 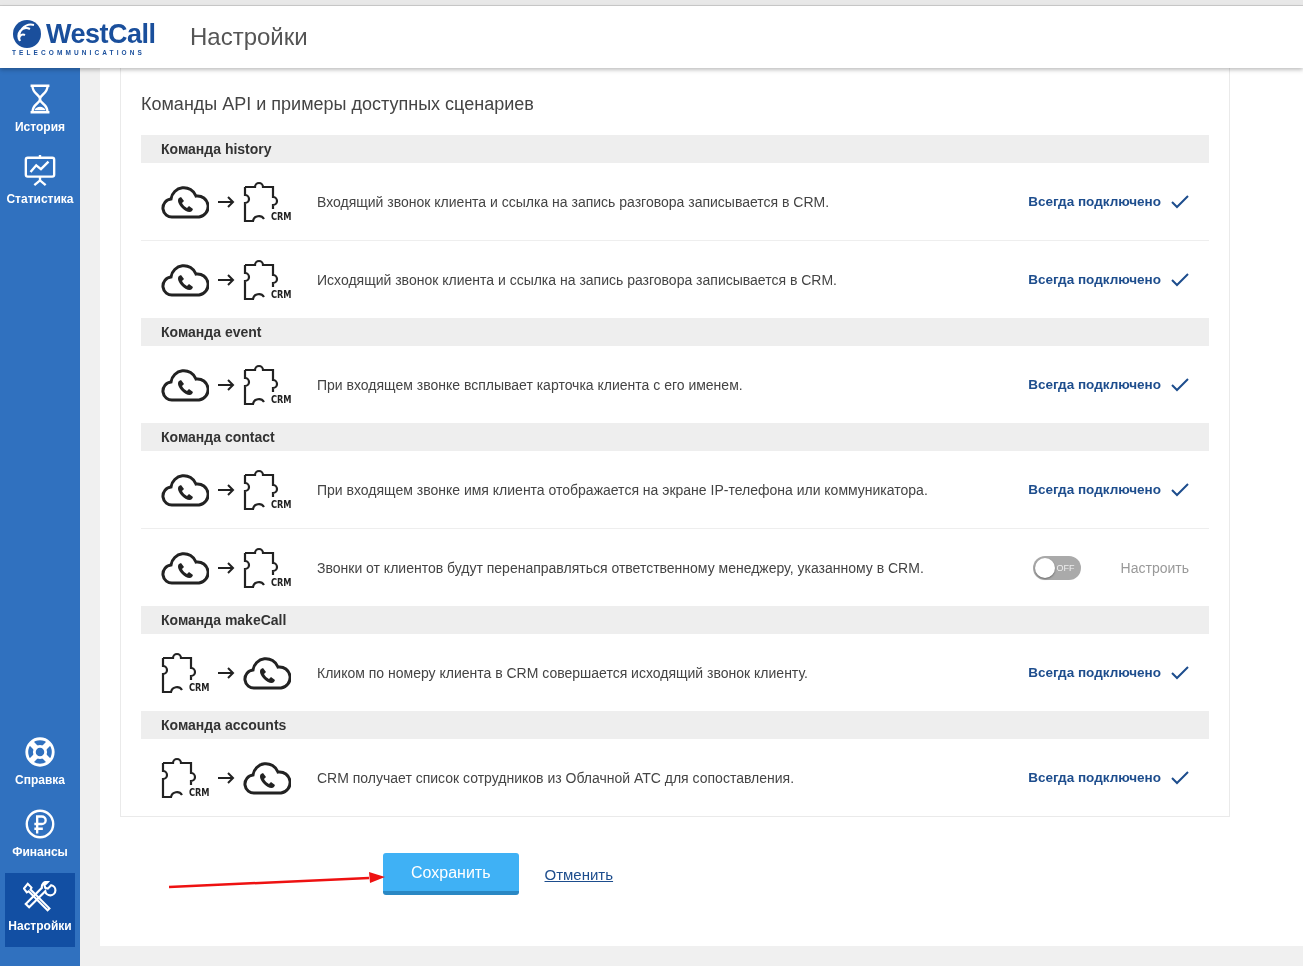 I want to click on sidebar-item: Статистика, so click(x=40, y=181).